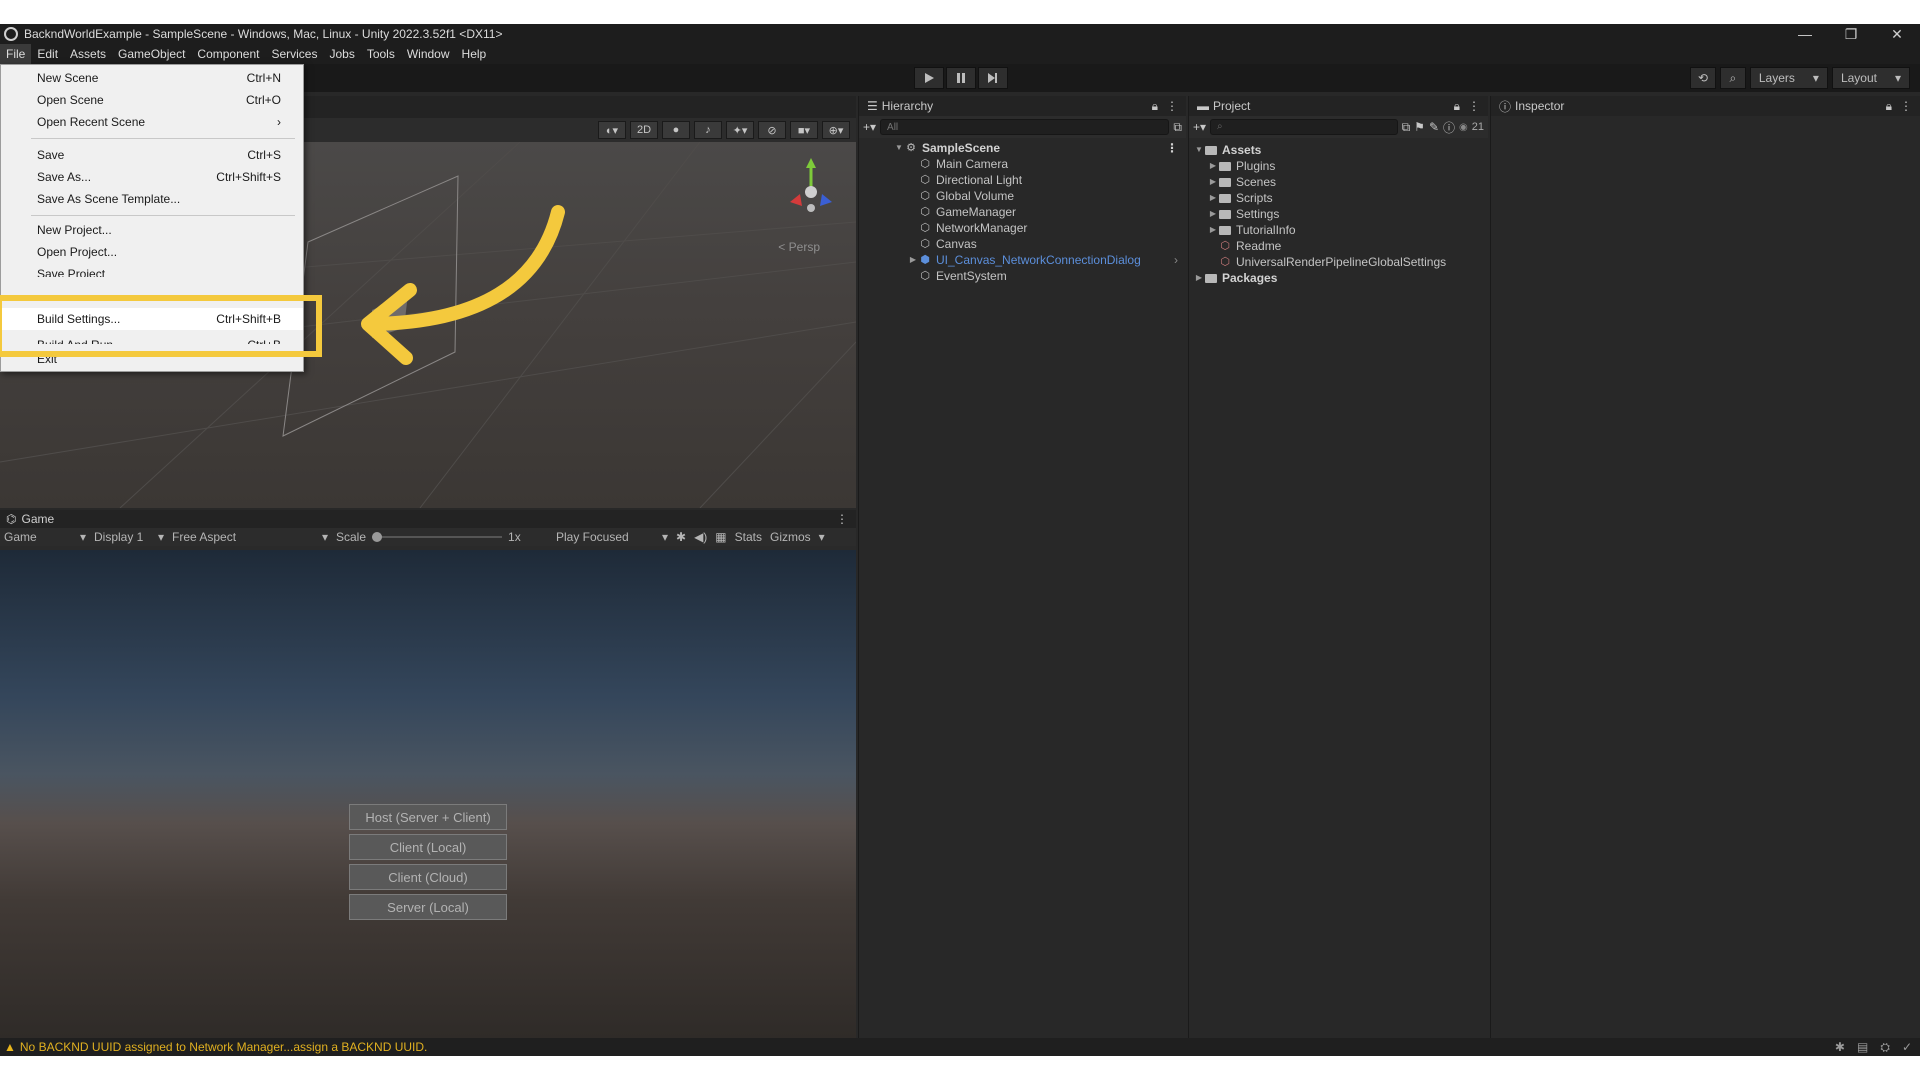  I want to click on restore-button: ❐, so click(1851, 34).